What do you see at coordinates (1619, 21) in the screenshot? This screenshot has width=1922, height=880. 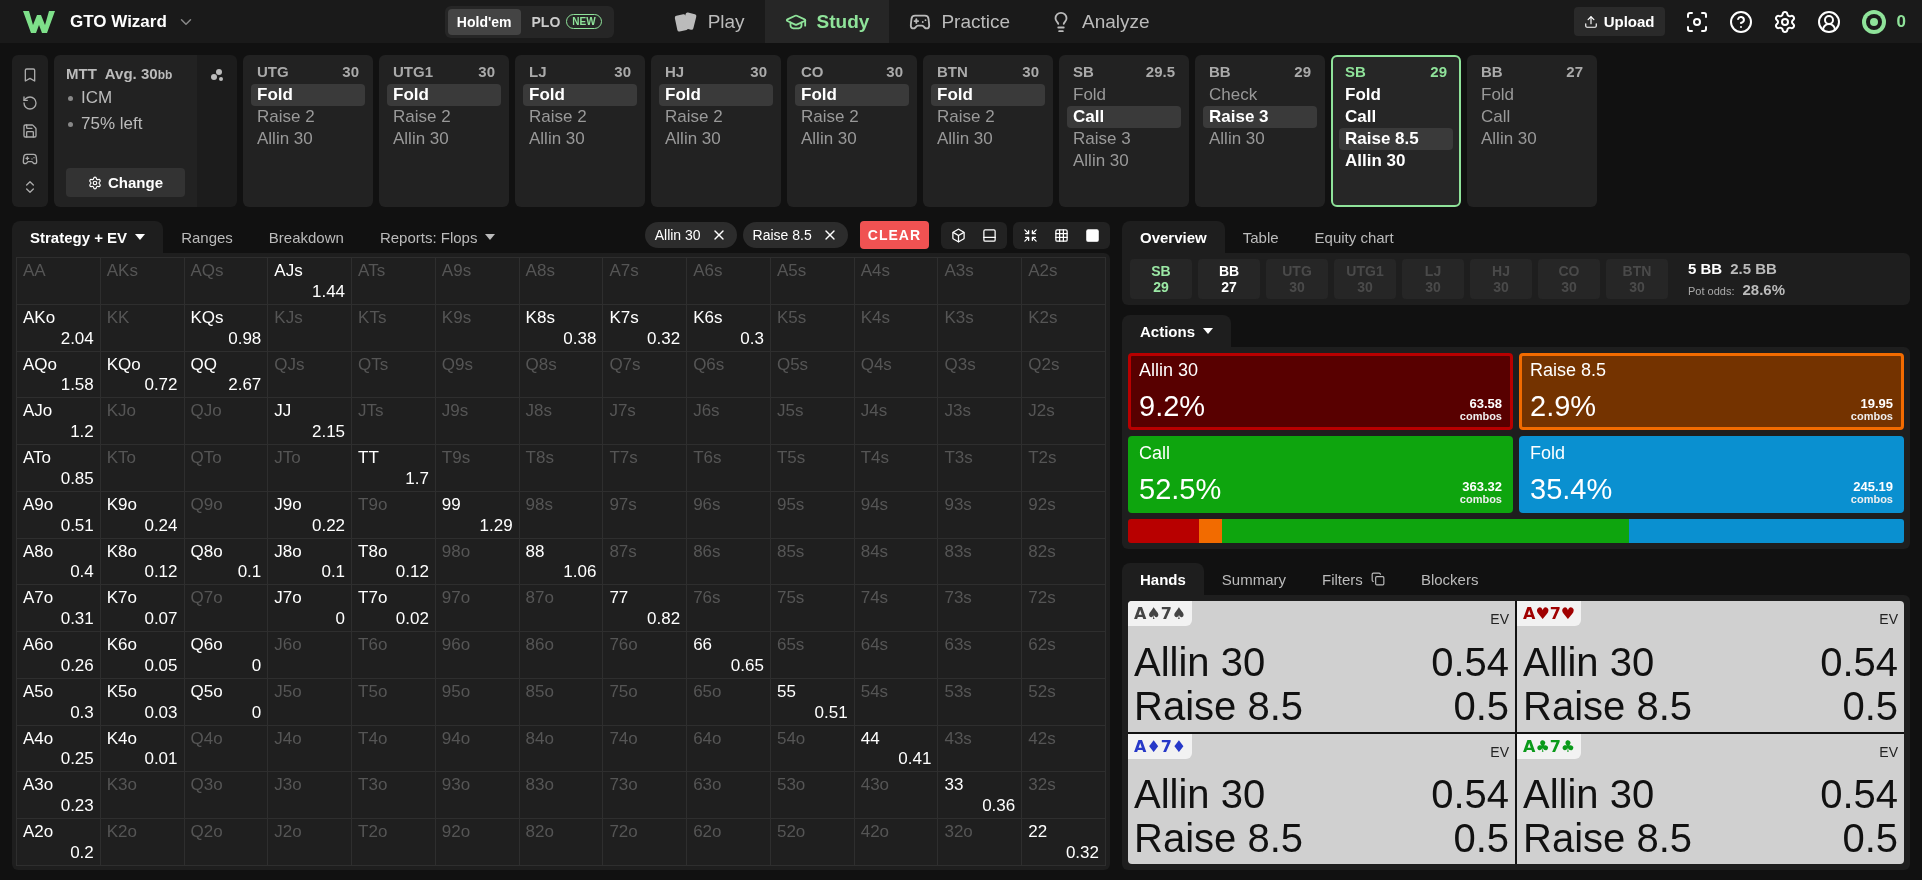 I see `upload-button: Upload` at bounding box center [1619, 21].